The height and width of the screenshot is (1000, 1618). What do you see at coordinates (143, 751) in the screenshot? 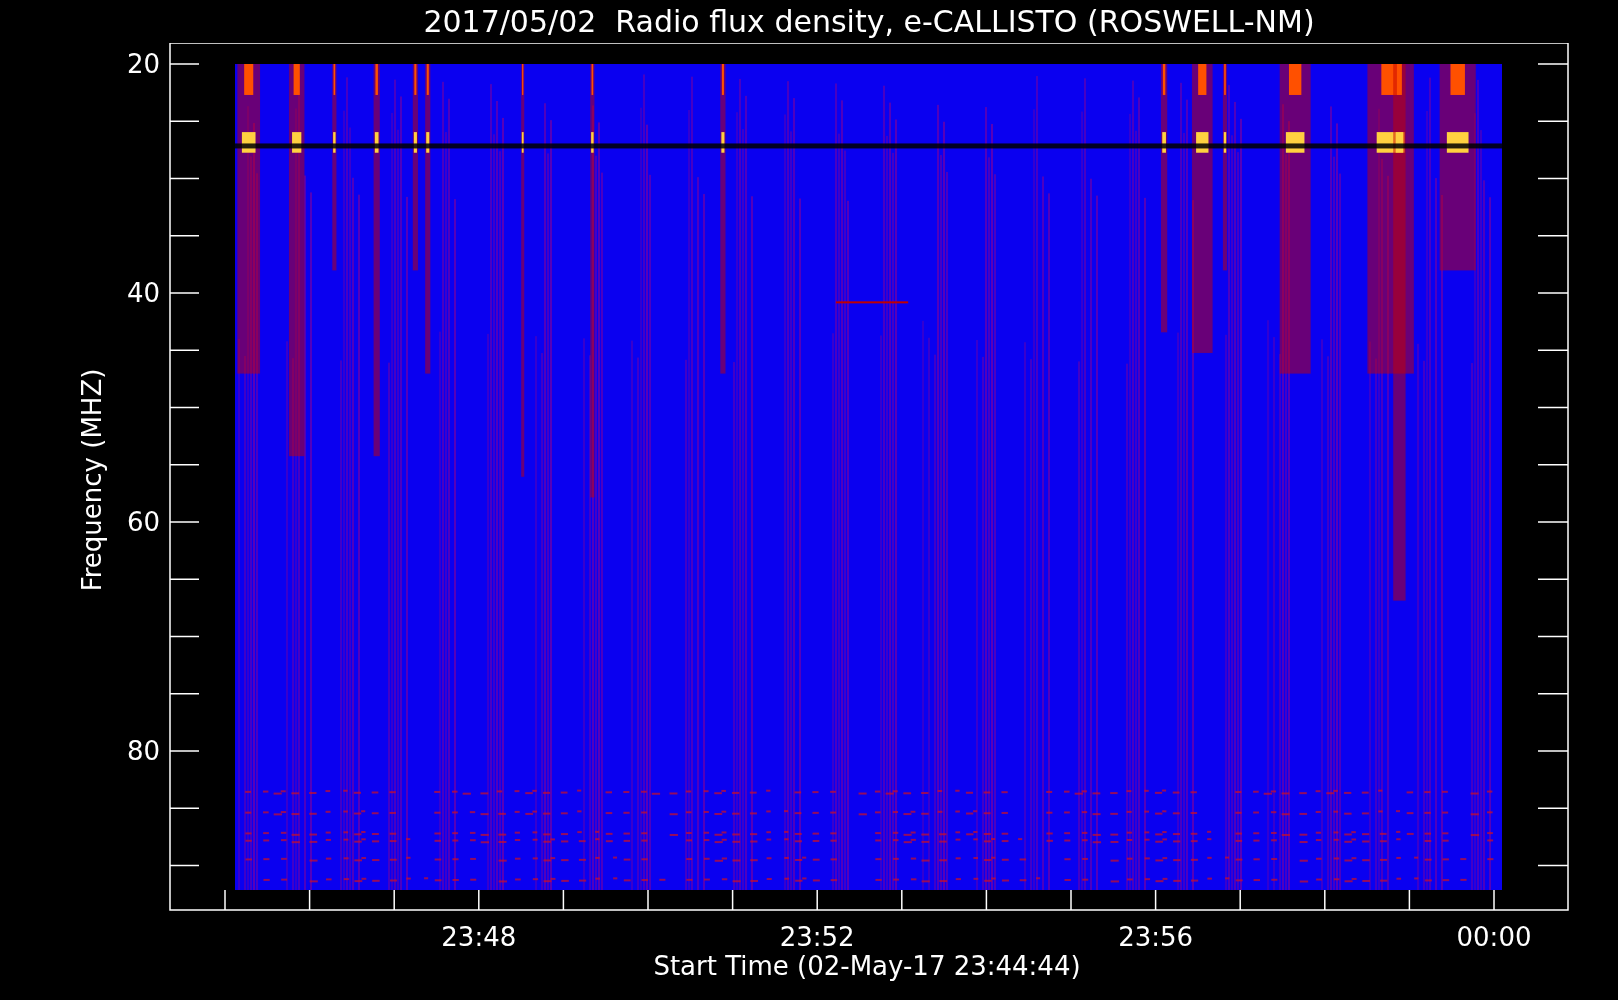
I see `y-tick-label: 80` at bounding box center [143, 751].